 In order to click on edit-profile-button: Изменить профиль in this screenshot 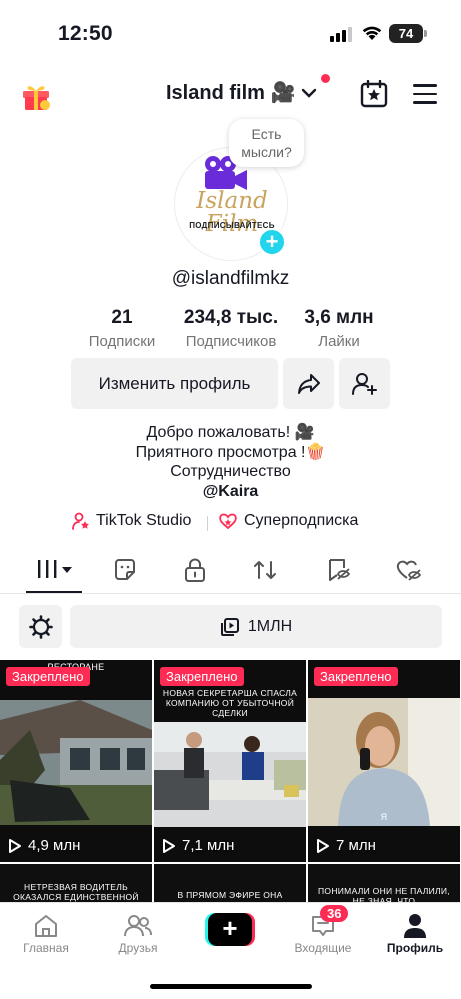, I will do `click(174, 383)`.